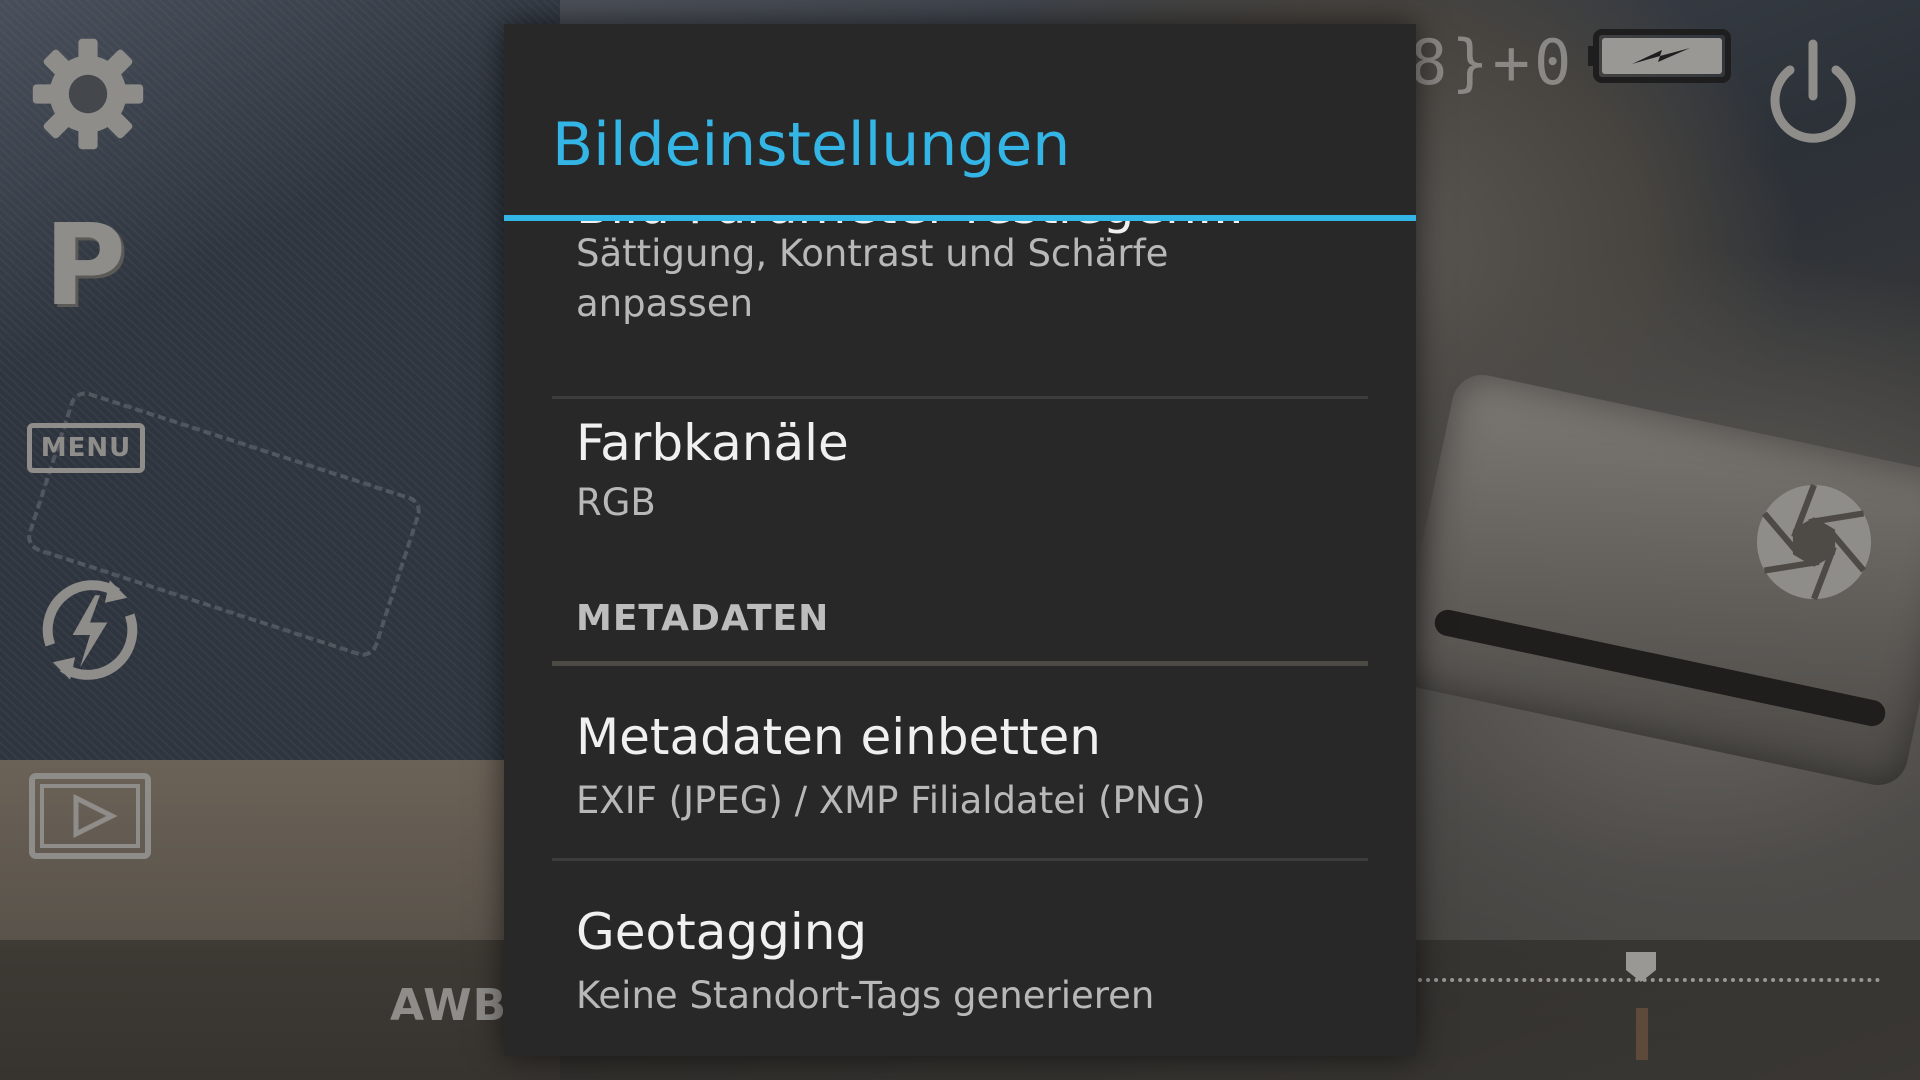 Image resolution: width=1920 pixels, height=1080 pixels. I want to click on battery-charging-icon, so click(1659, 56).